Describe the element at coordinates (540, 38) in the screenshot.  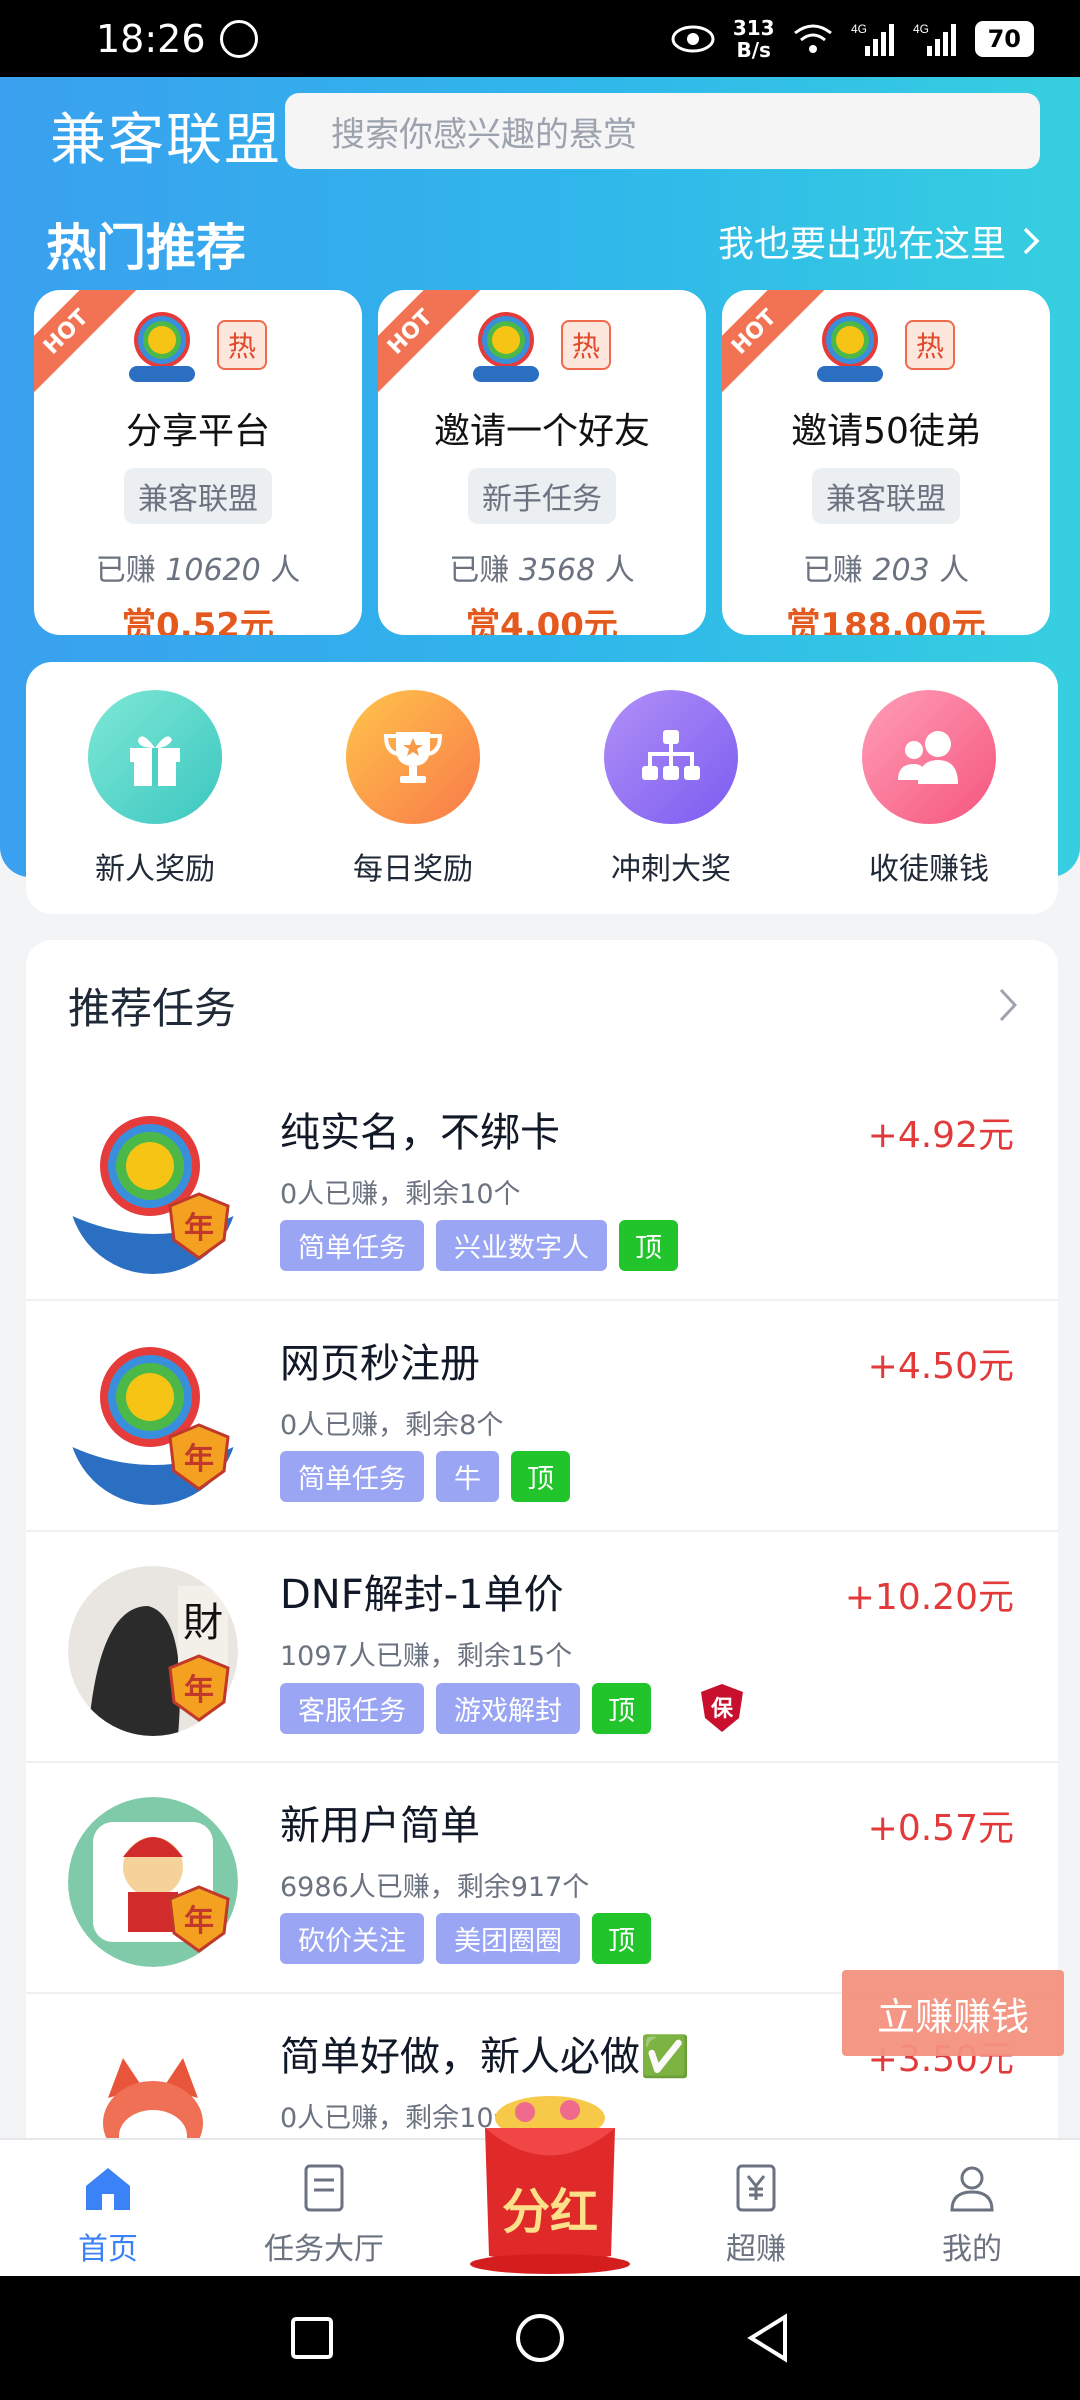
I see `status-bar: 18:26 313 B/s 4G 4G 70` at that location.